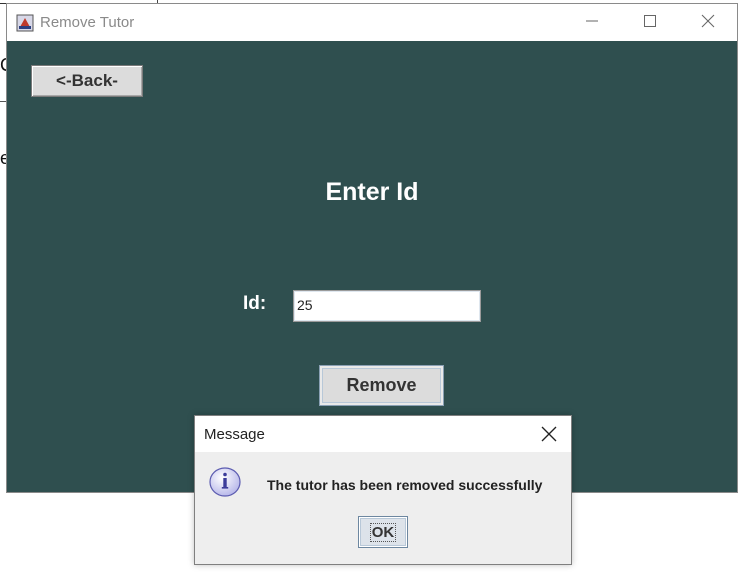 The width and height of the screenshot is (739, 579). I want to click on java-app-icon, so click(25, 23).